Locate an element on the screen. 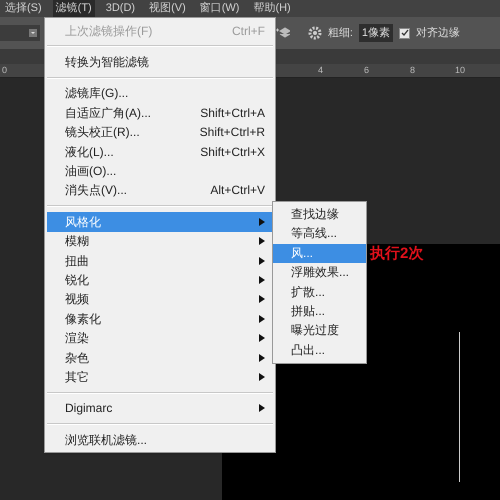  annotation: 执行2次 is located at coordinates (397, 254).